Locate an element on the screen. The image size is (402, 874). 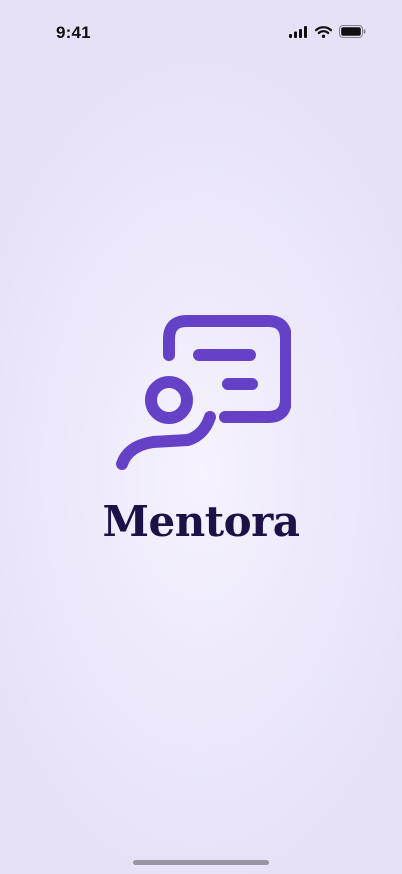
wifi-icon is located at coordinates (323, 31).